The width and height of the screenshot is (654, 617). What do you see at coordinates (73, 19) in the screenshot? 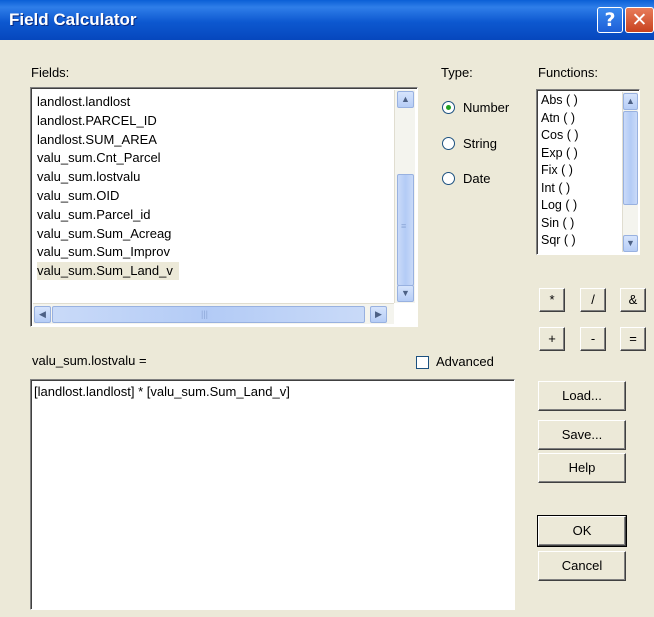
I see `window-title: Field Calculator` at bounding box center [73, 19].